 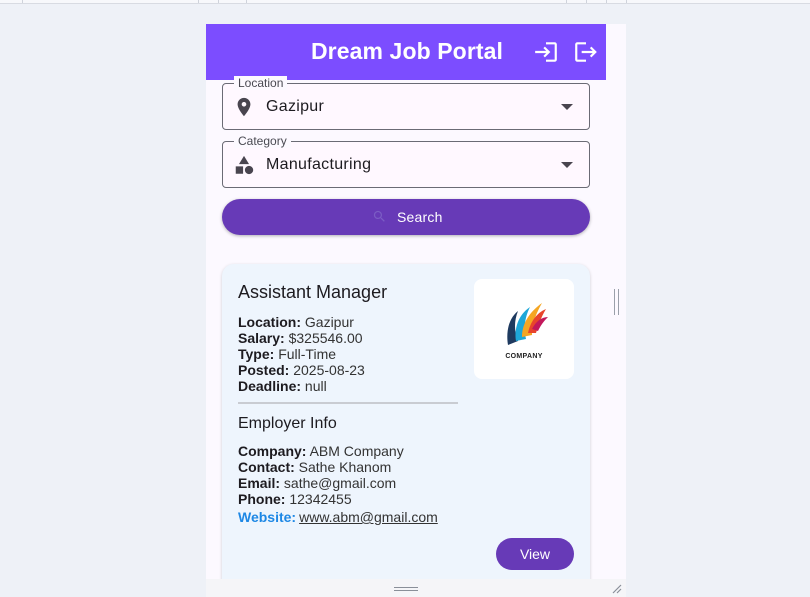 What do you see at coordinates (321, 451) in the screenshot?
I see `company-row: Company: ABM Company` at bounding box center [321, 451].